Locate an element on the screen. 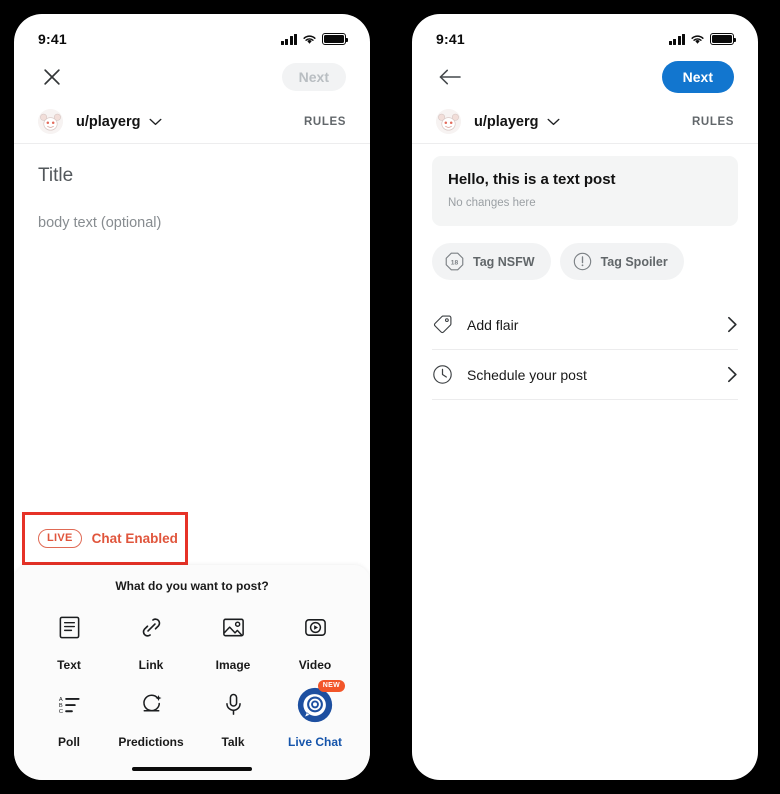 This screenshot has height=794, width=780. chip-label: Tag NSFW is located at coordinates (504, 261).